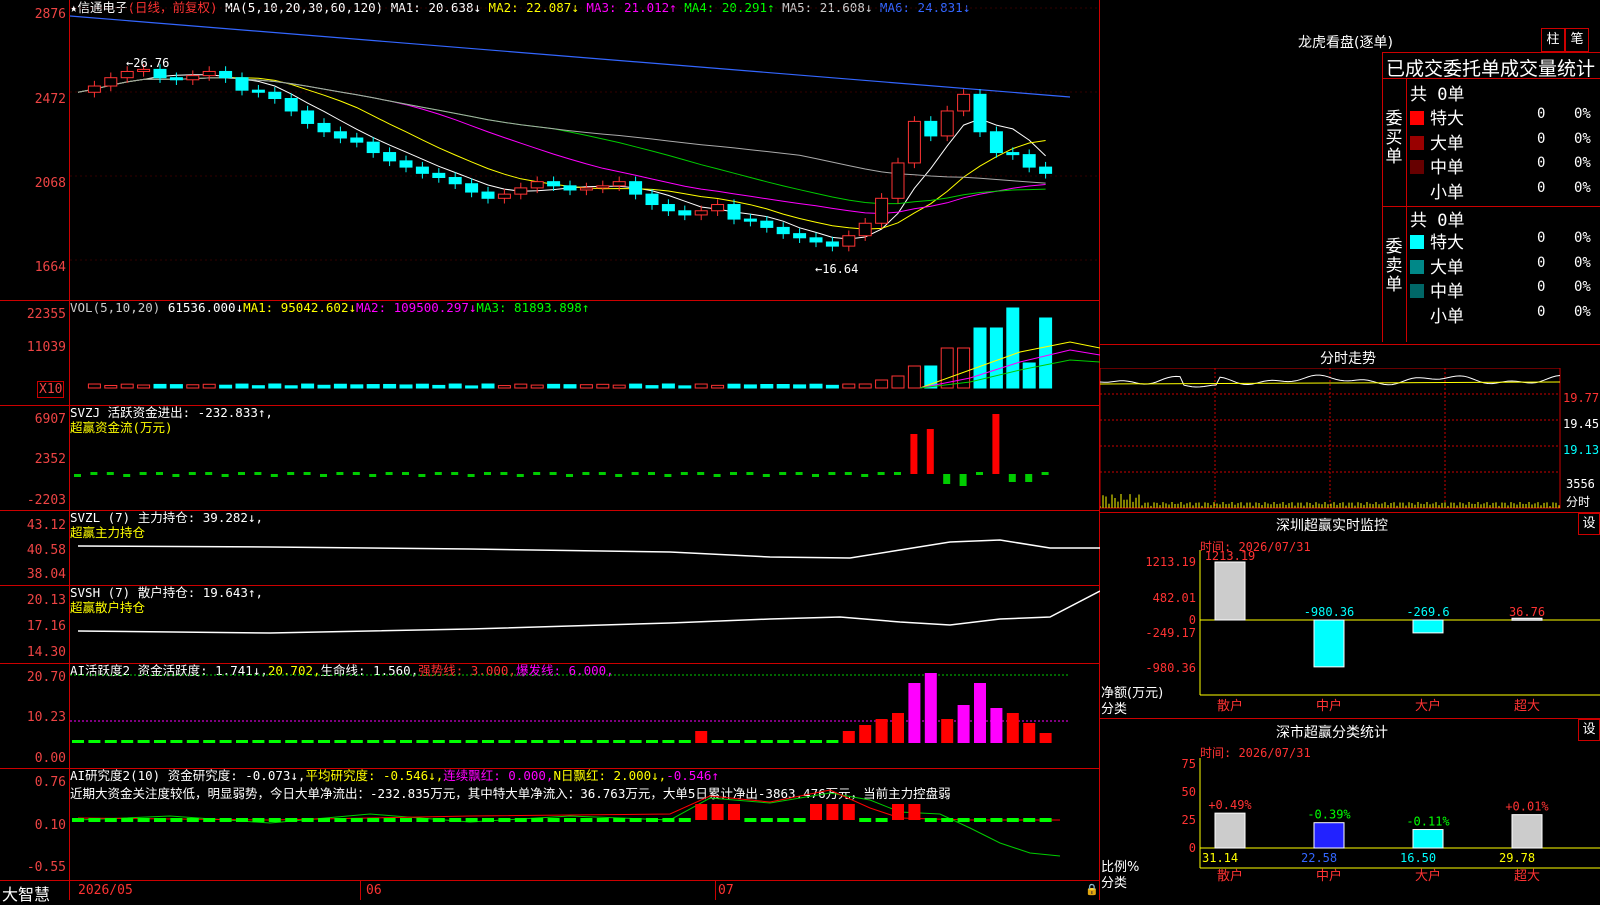 This screenshot has height=905, width=1600. I want to click on svzl-y-tick: 43.12, so click(46, 525).